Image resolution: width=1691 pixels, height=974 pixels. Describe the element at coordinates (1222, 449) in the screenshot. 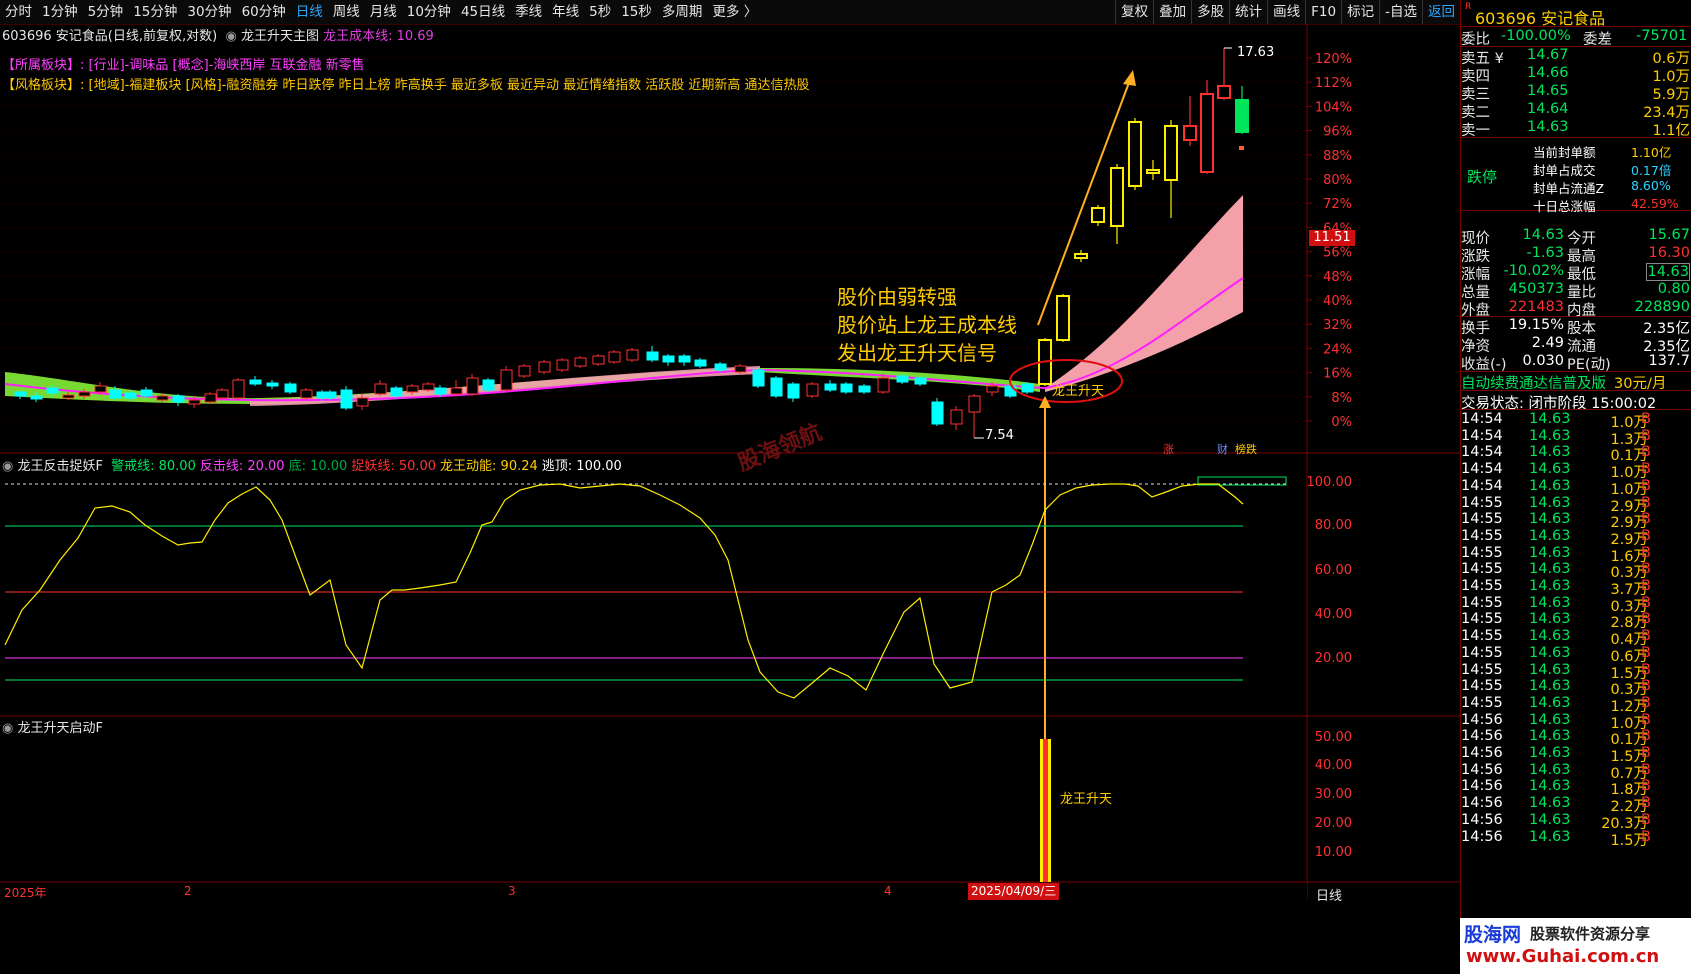

I see `badge-cai: 财` at that location.